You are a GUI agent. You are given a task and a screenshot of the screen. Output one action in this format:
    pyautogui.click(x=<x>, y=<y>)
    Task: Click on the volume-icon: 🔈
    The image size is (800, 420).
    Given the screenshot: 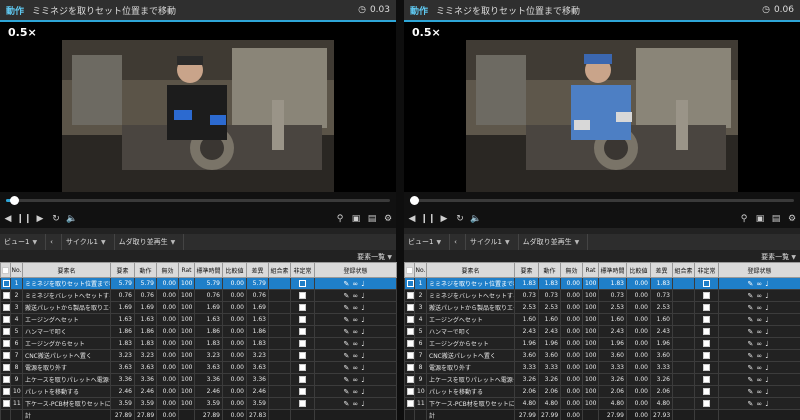 What is the action you would take?
    pyautogui.click(x=476, y=219)
    